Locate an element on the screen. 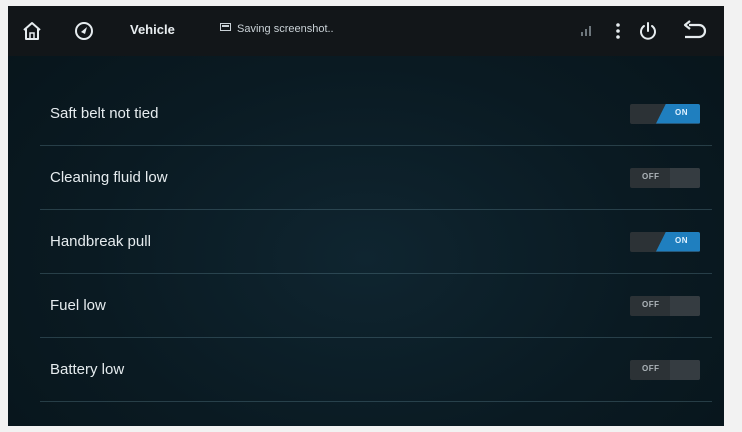 This screenshot has height=432, width=742. setting-label: Saft belt not tied is located at coordinates (104, 113).